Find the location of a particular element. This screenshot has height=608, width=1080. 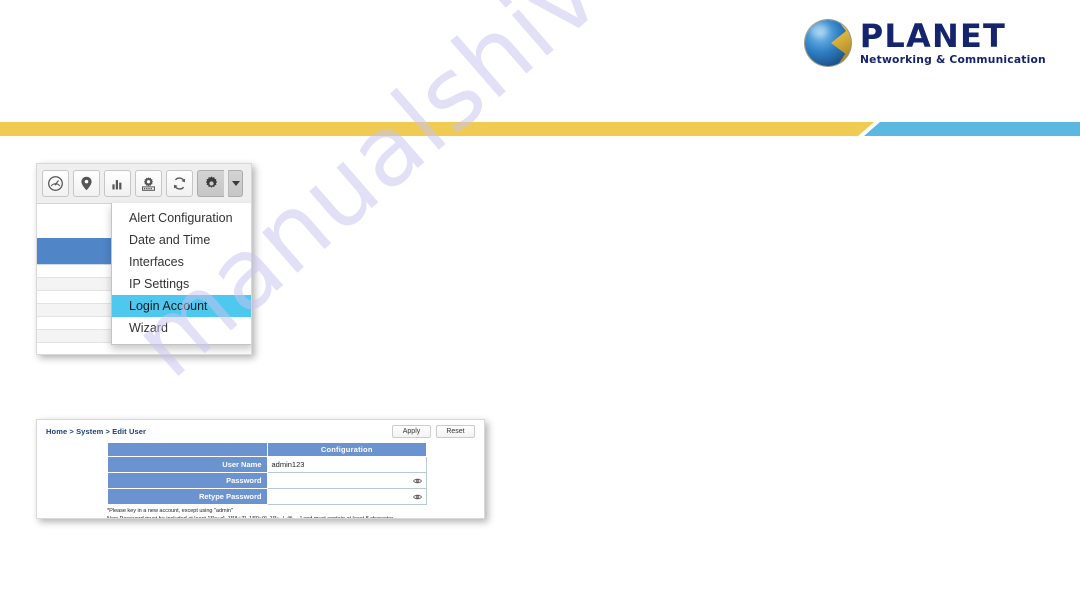

table-row-user-name: User Name admin123 is located at coordinates (267, 464).